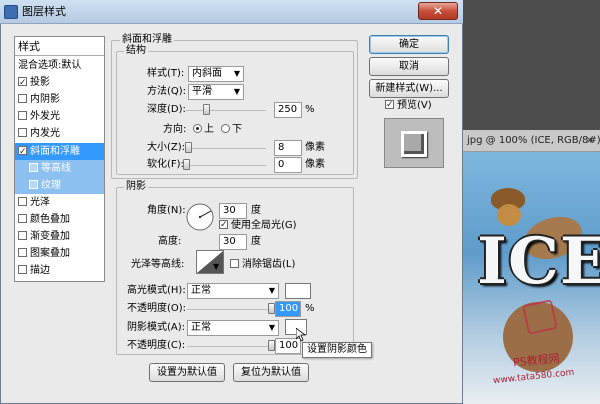  I want to click on shadow-opacity-label: 不透明度(C):, so click(156, 345).